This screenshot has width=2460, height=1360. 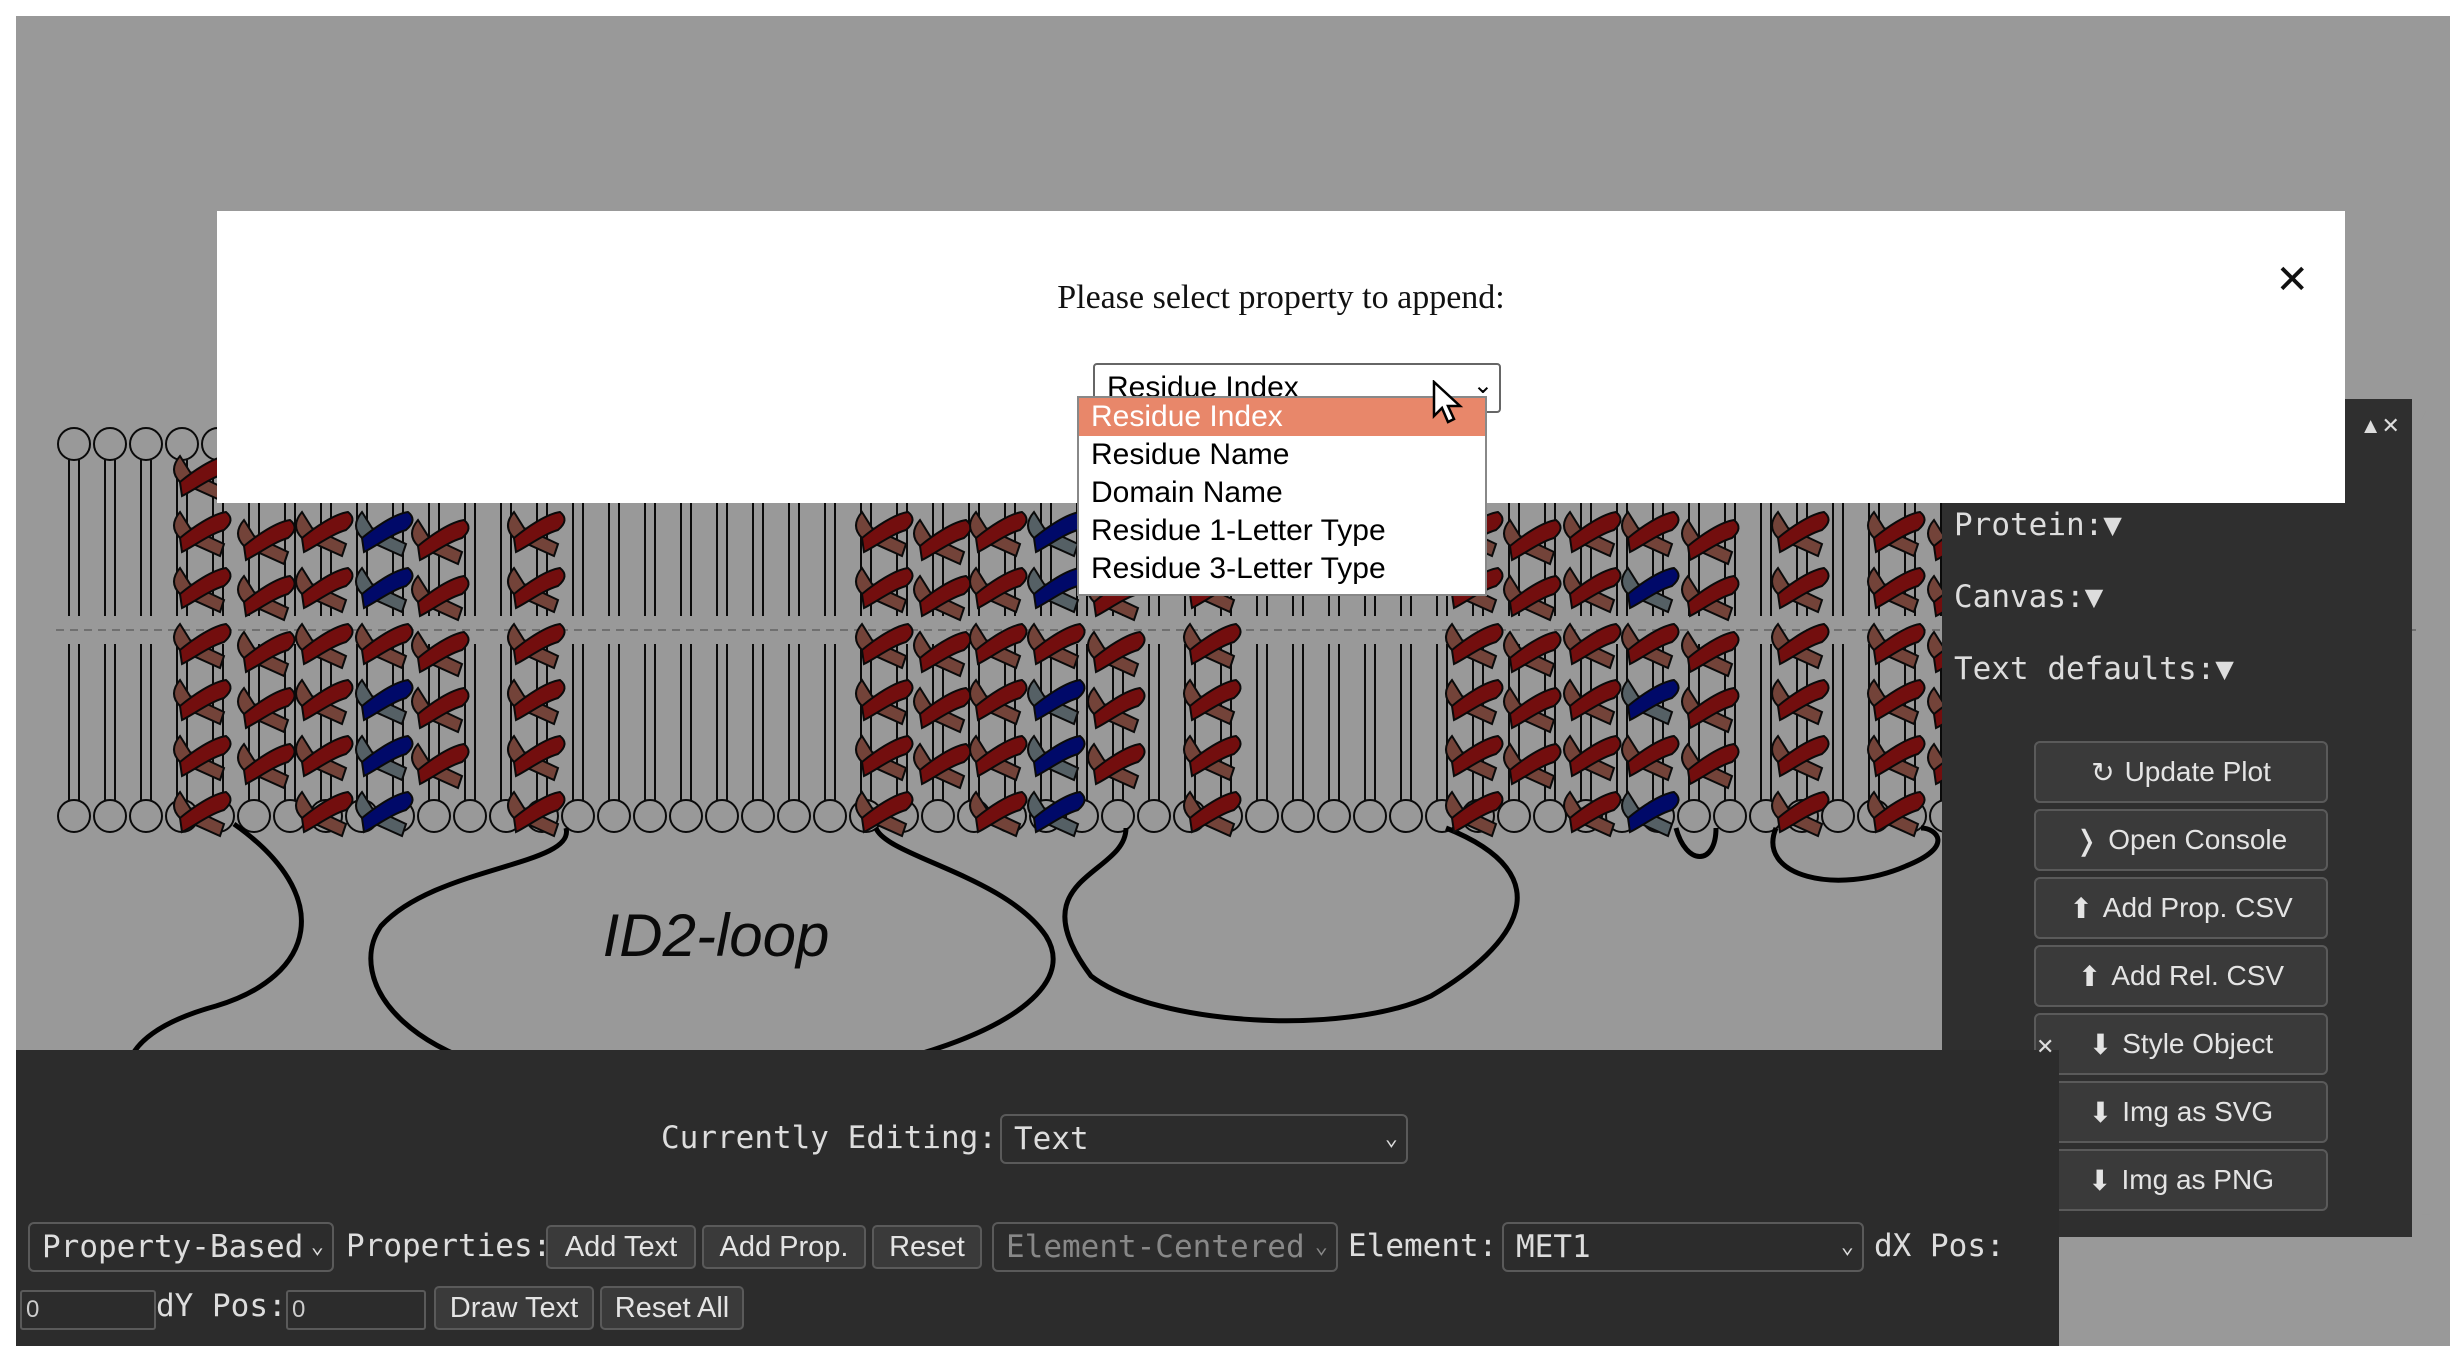 What do you see at coordinates (1553, 1247) in the screenshot?
I see `select-value: MET1` at bounding box center [1553, 1247].